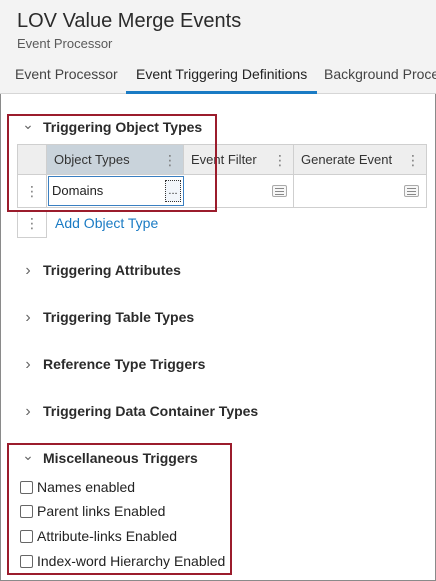 This screenshot has width=436, height=581. What do you see at coordinates (218, 319) in the screenshot?
I see `section-triggering-table-types: › Triggering Table Types` at bounding box center [218, 319].